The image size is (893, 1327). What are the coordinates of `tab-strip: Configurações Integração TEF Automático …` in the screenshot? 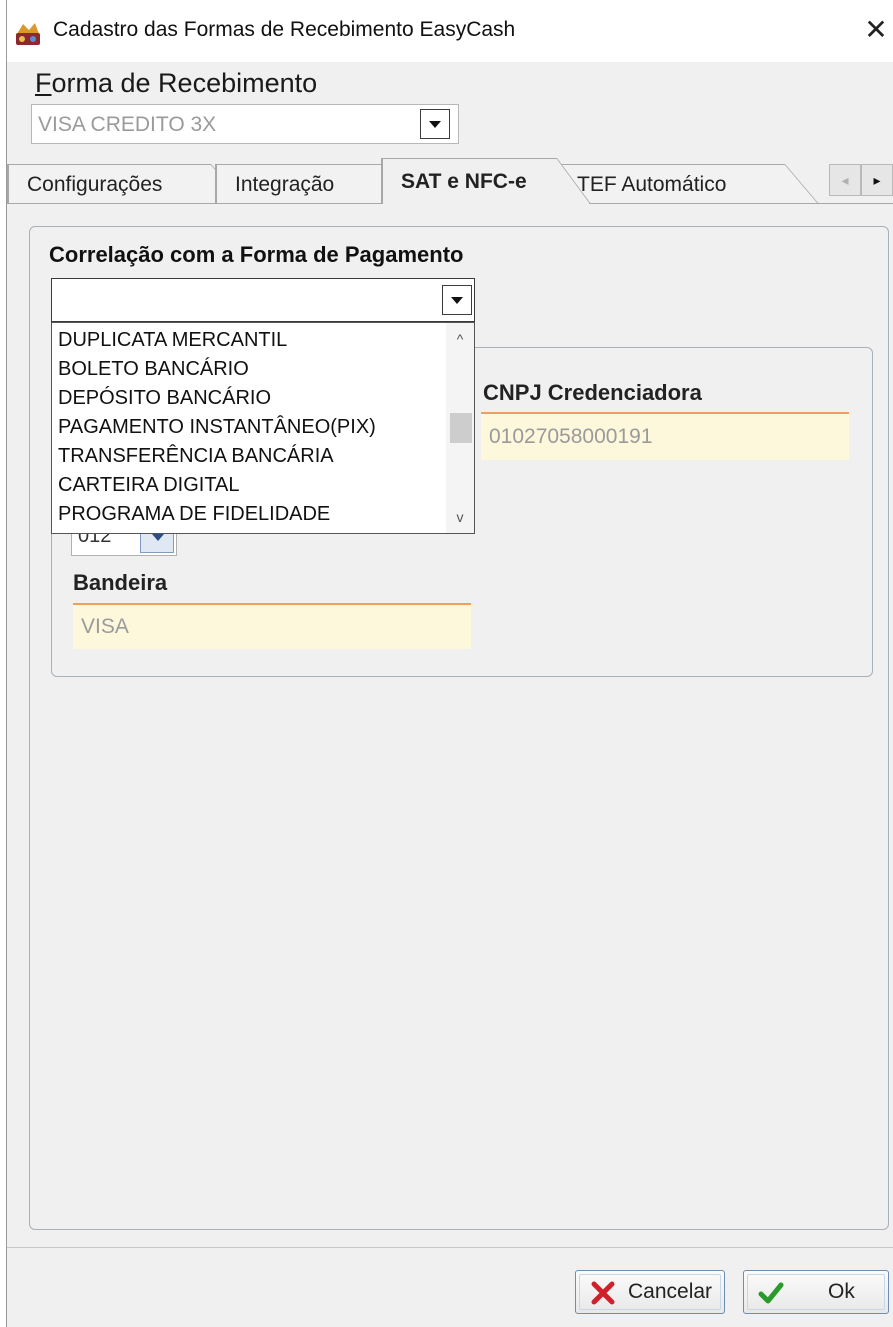 It's located at (450, 180).